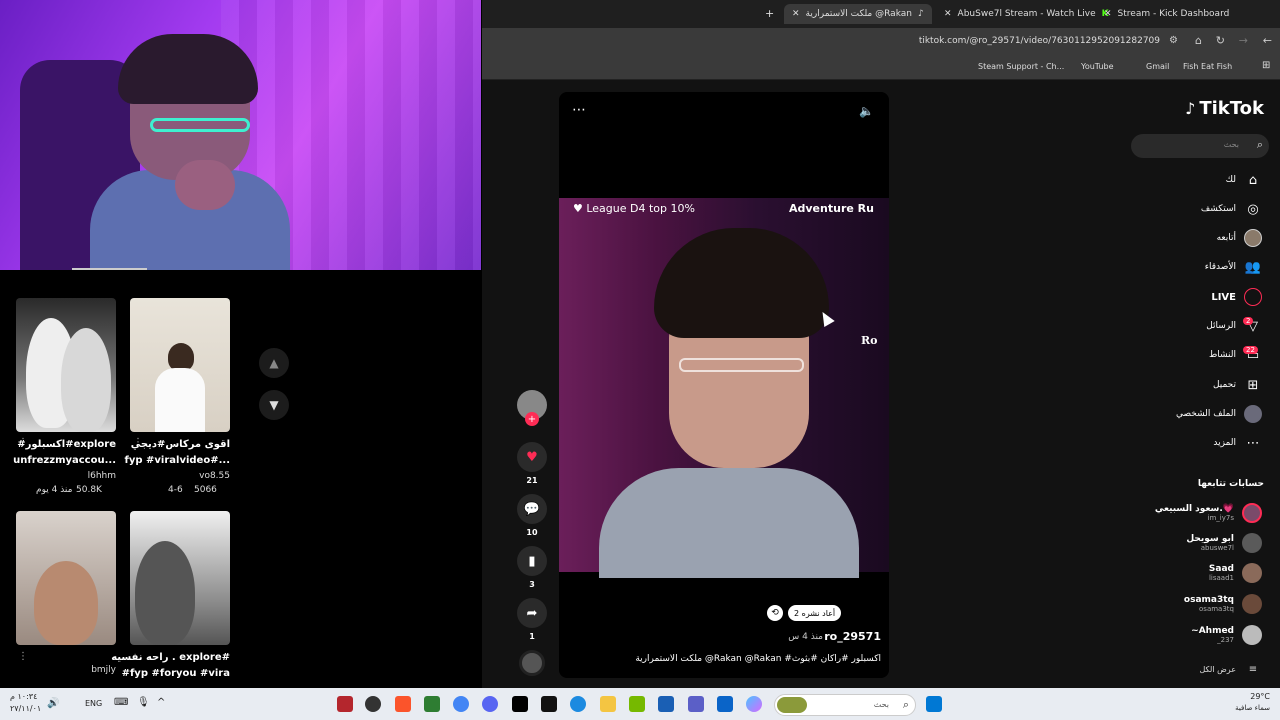 This screenshot has width=1280, height=720. Describe the element at coordinates (1157, 66) in the screenshot. I see `bookmark-gmail: Gmail` at that location.